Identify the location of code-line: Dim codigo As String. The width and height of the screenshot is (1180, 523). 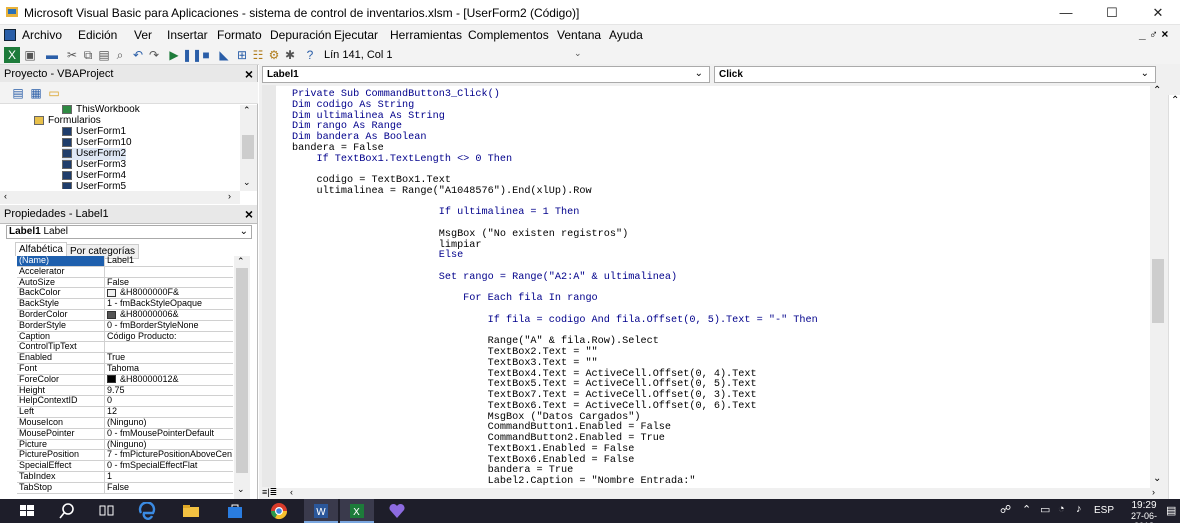
(353, 105).